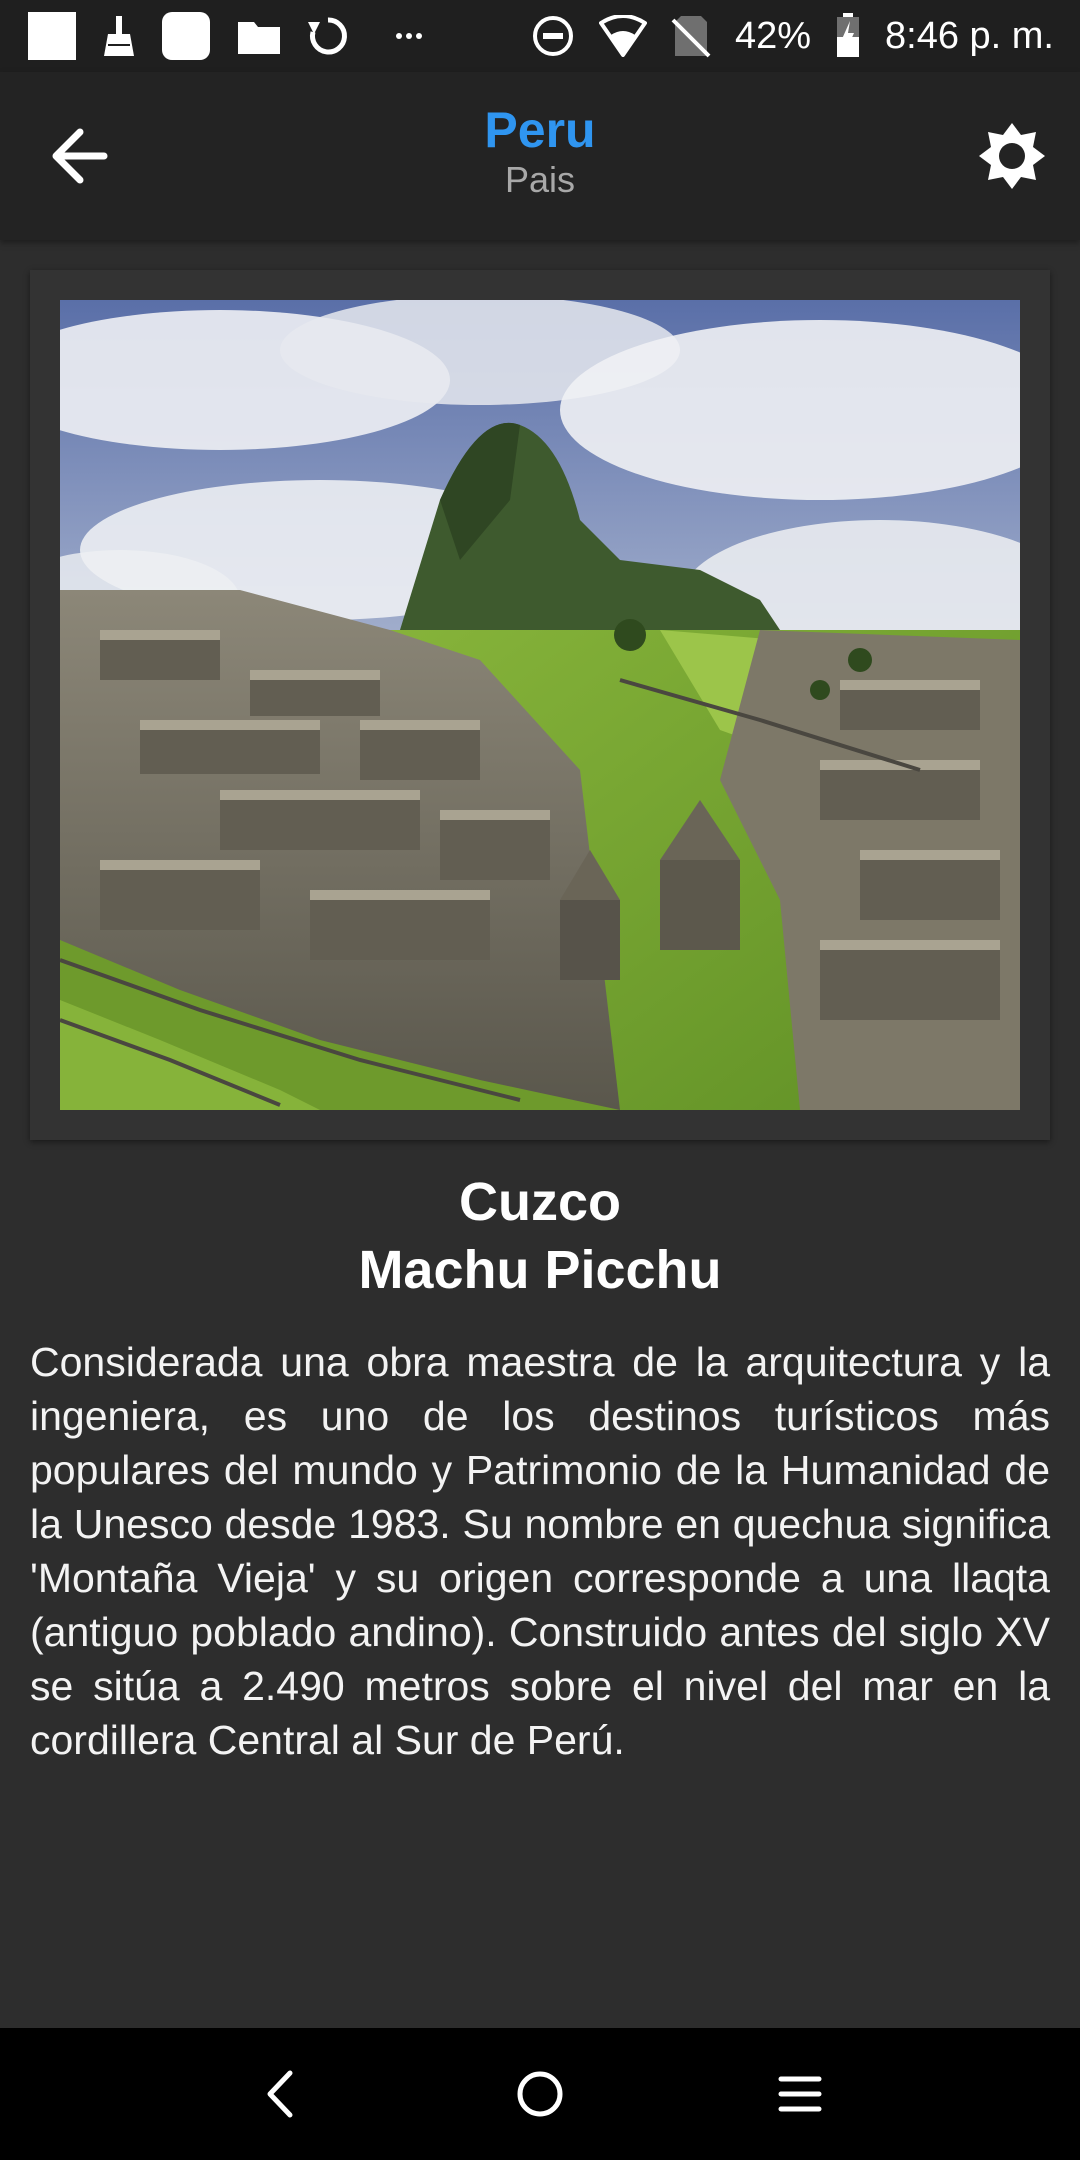 This screenshot has width=1080, height=2160. I want to click on nav-back-icon, so click(280, 2094).